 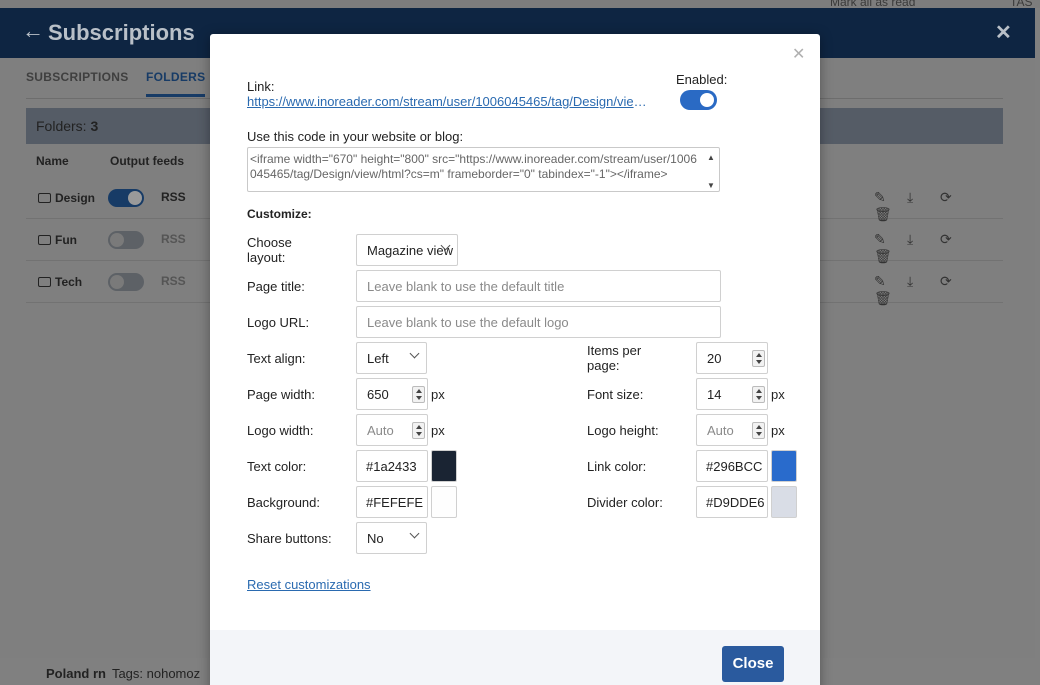 I want to click on text-align-select: Left, so click(x=391, y=358).